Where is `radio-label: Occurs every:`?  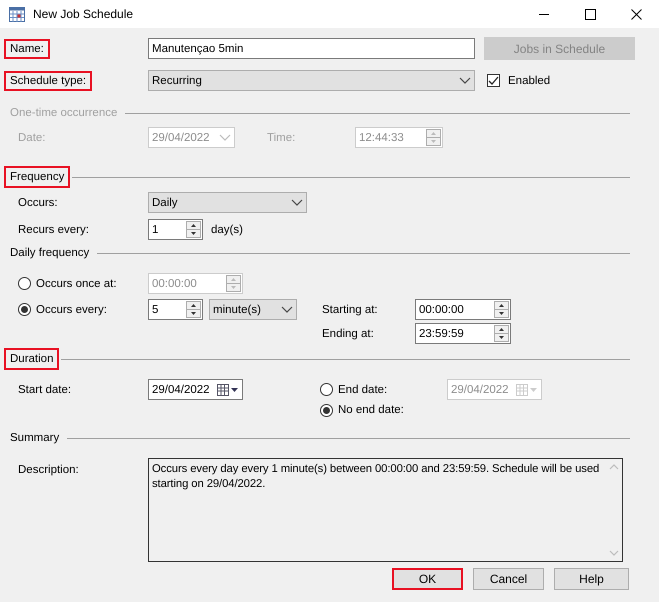
radio-label: Occurs every: is located at coordinates (71, 309).